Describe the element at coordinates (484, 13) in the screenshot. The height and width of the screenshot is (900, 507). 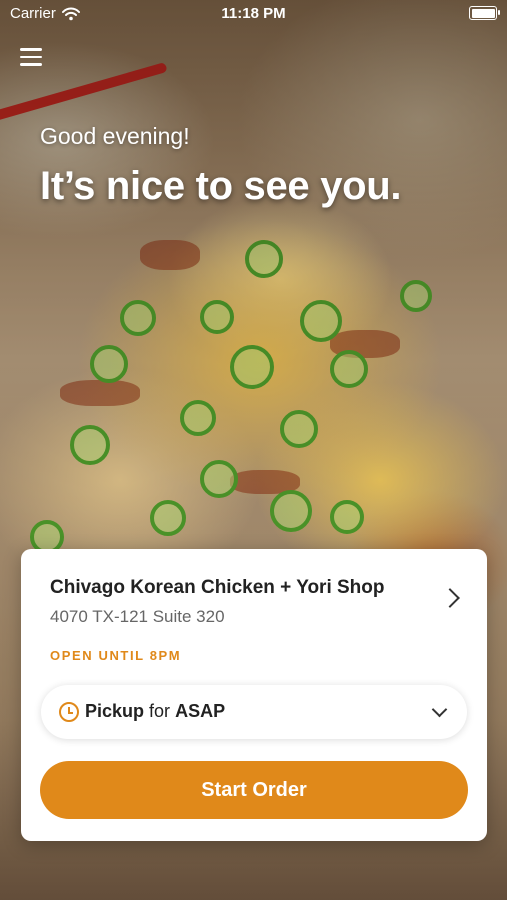
I see `battery-icon` at that location.